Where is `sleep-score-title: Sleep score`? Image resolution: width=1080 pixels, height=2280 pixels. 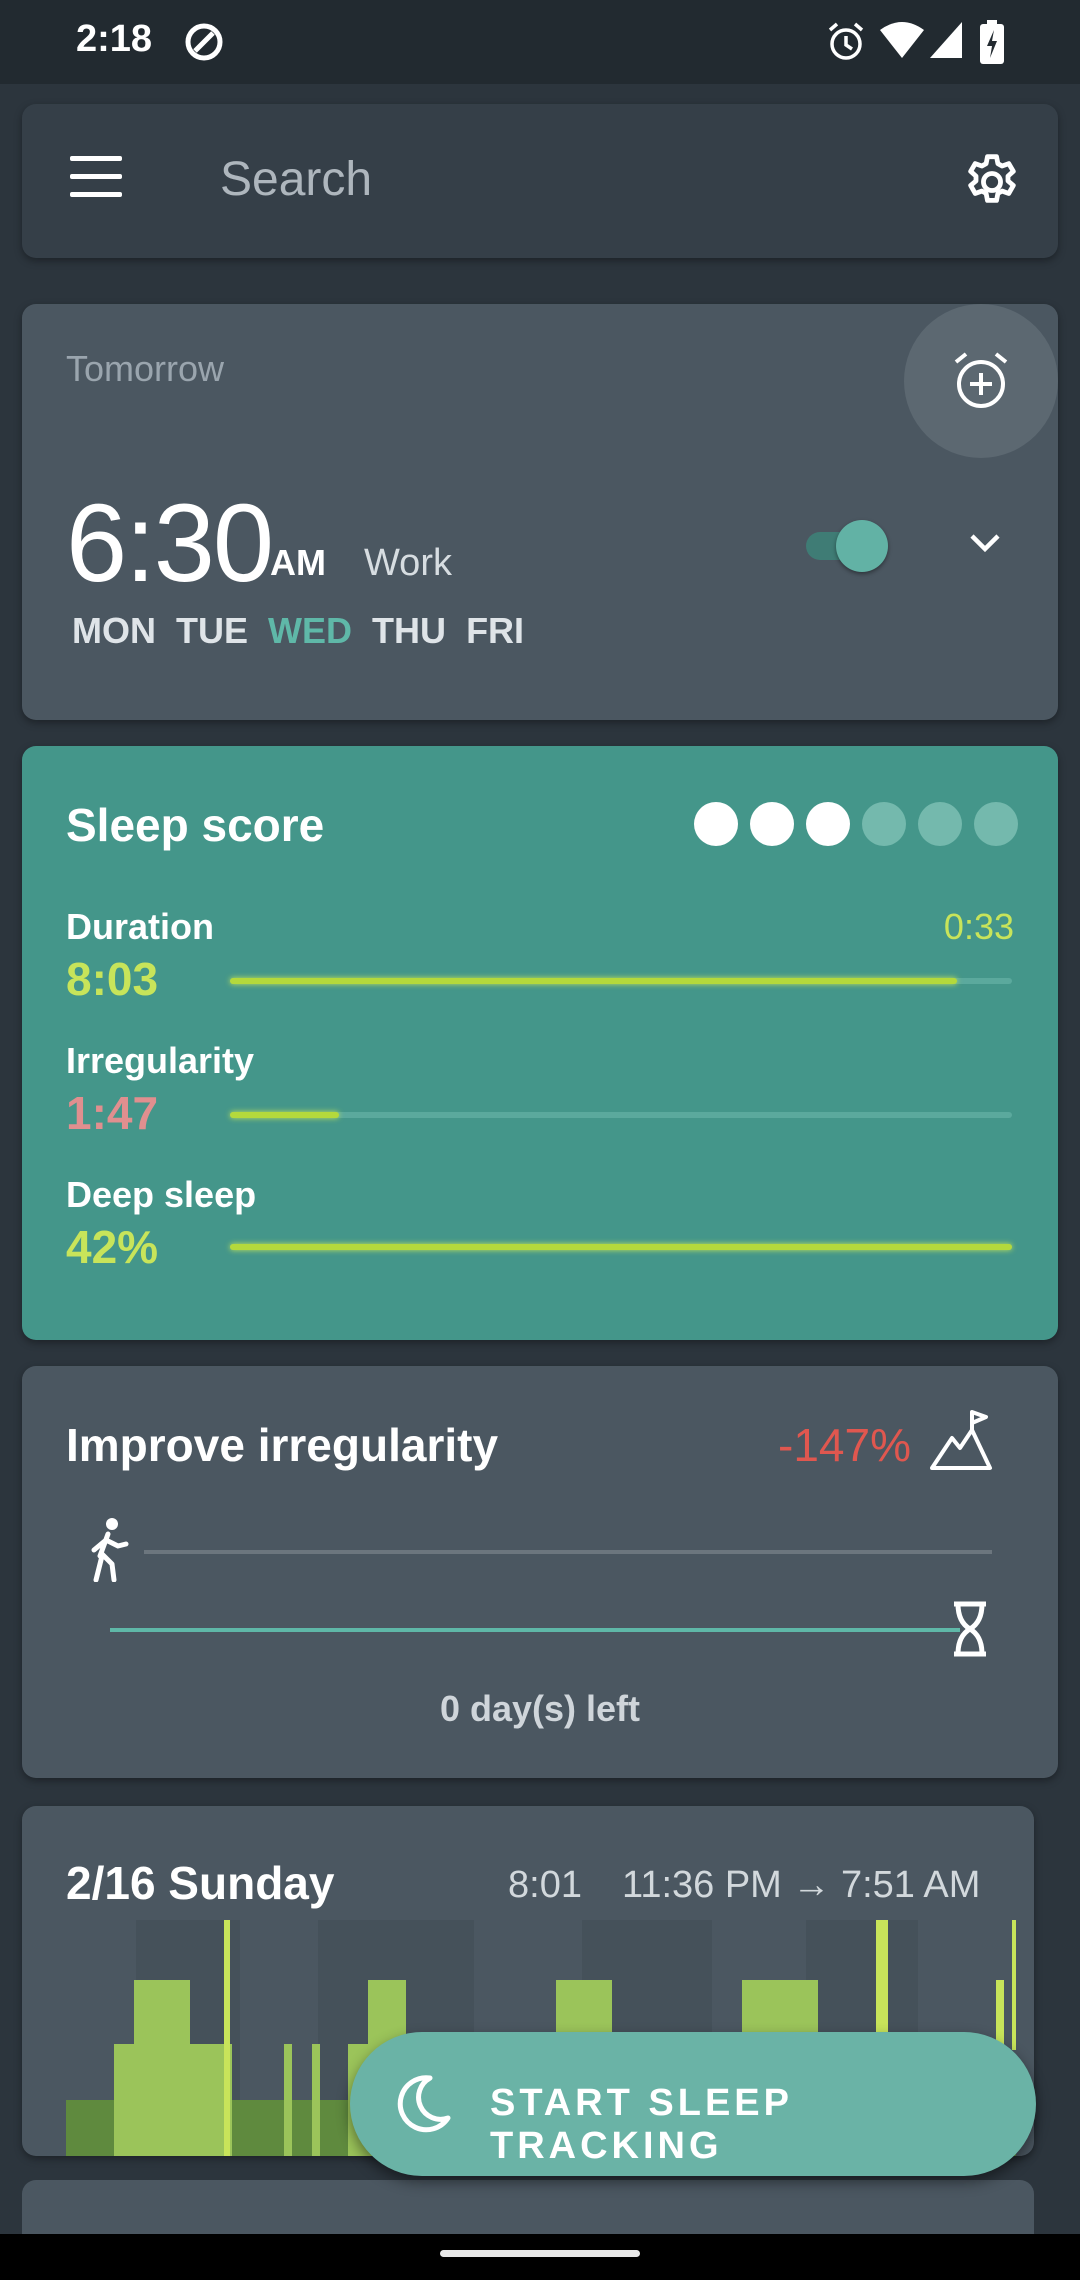 sleep-score-title: Sleep score is located at coordinates (195, 825).